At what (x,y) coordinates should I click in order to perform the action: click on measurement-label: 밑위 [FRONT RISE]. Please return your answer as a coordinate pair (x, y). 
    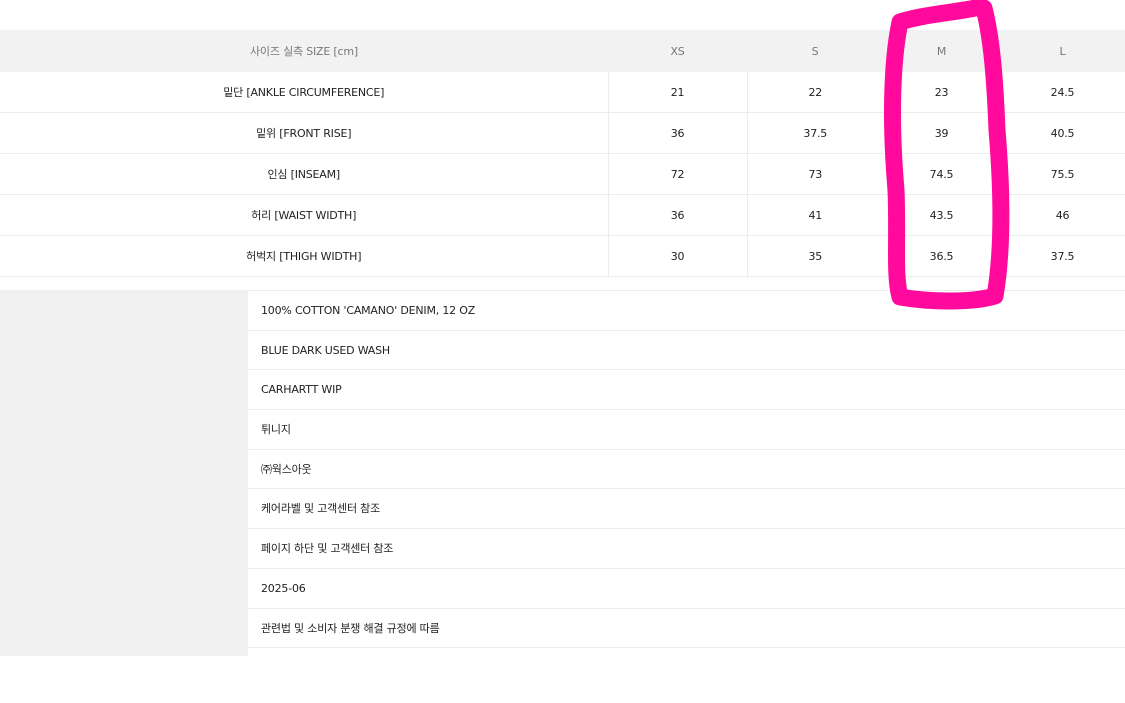
    Looking at the image, I should click on (304, 133).